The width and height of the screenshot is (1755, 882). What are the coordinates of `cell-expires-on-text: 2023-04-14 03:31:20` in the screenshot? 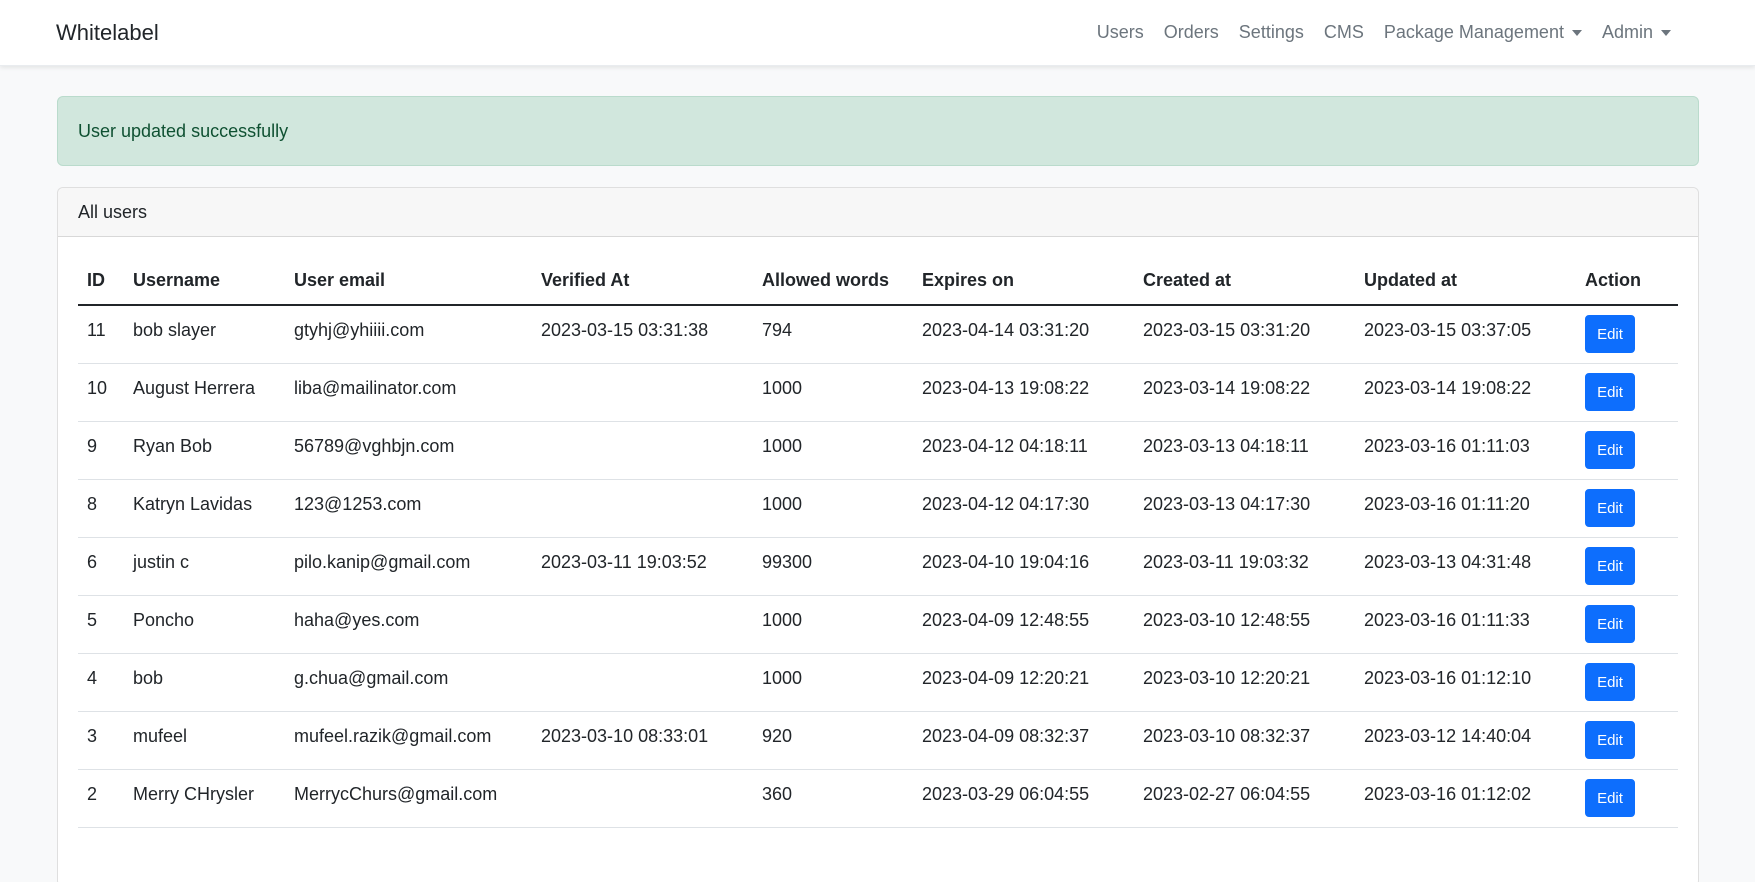 It's located at (1006, 329).